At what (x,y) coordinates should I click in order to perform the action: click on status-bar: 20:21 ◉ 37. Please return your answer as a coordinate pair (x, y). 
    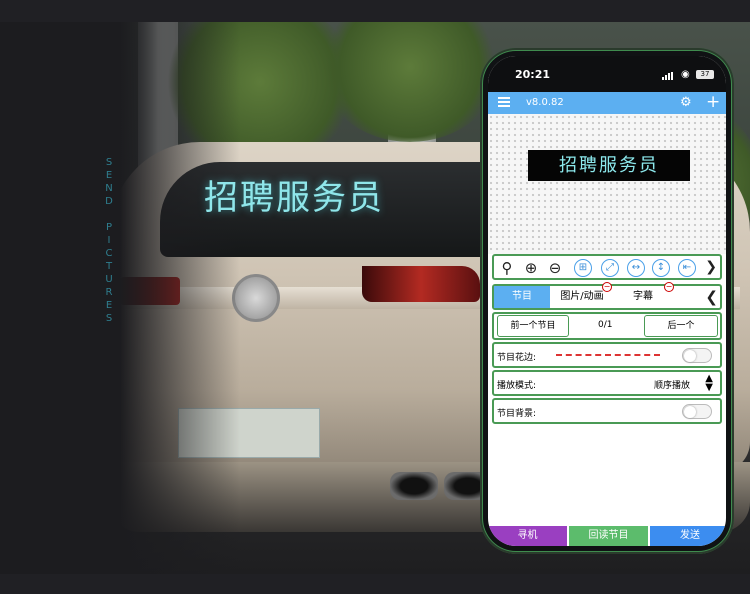
    Looking at the image, I should click on (607, 74).